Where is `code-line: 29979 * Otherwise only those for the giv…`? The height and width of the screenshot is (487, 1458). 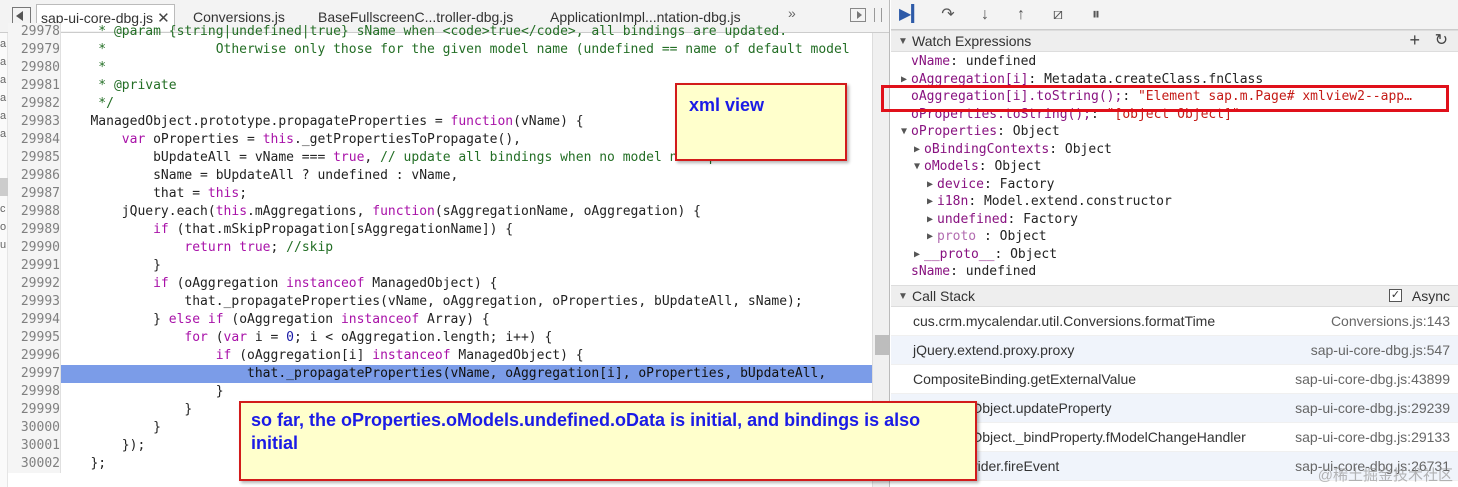 code-line: 29979 * Otherwise only those for the giv… is located at coordinates (441, 50).